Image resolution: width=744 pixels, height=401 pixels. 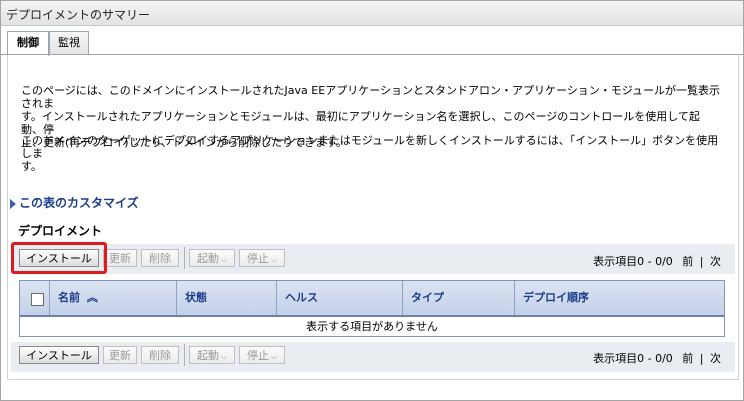 What do you see at coordinates (227, 298) in the screenshot?
I see `column-header-state: 状態` at bounding box center [227, 298].